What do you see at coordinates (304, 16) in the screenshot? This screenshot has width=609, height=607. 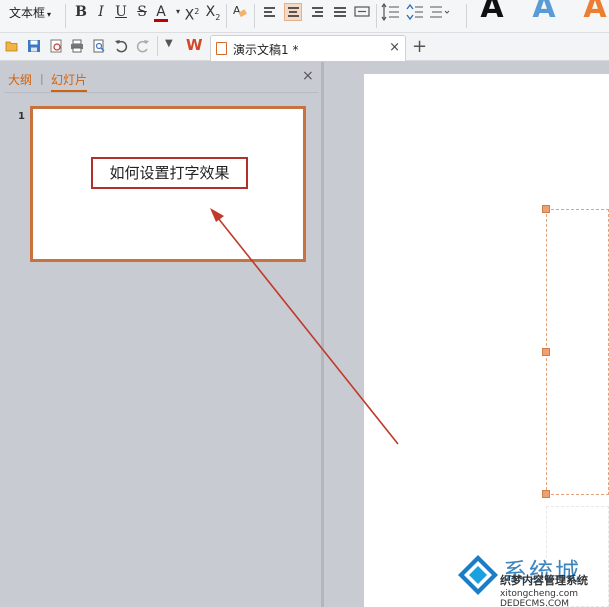 I see `ribbon-toolbar: 文本框 ▾ B I U S A ▾ X2 X2 A A A A` at bounding box center [304, 16].